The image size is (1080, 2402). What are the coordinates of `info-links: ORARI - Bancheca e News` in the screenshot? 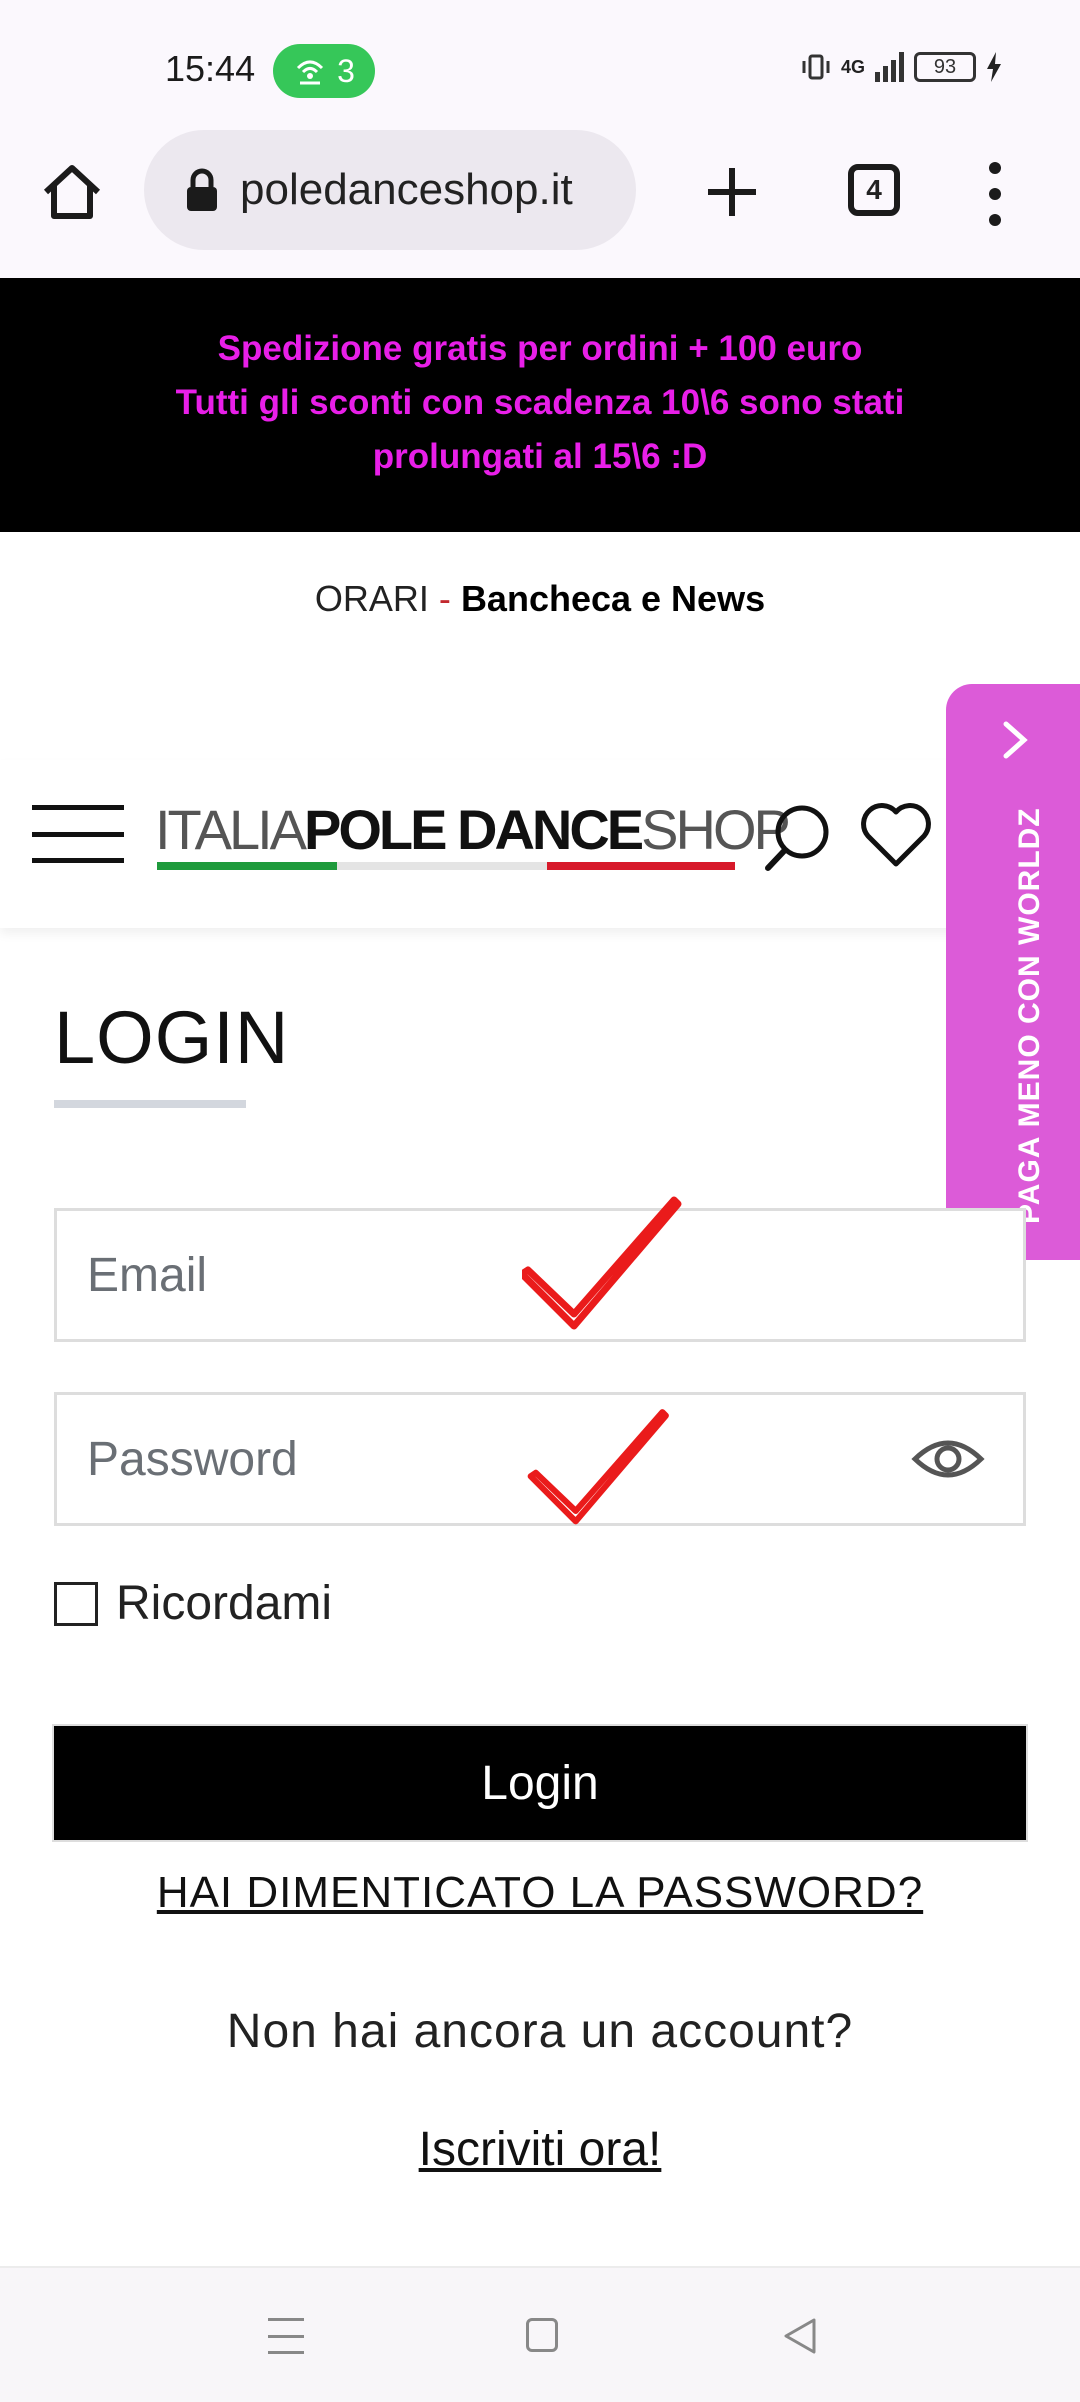 It's located at (540, 599).